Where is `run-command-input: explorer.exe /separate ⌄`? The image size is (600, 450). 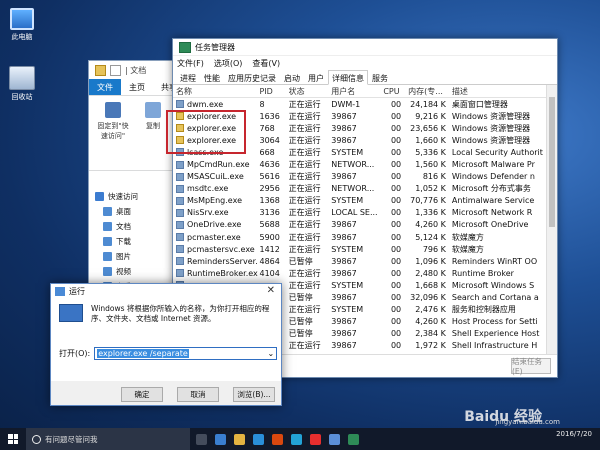
run-command-input: explorer.exe /separate ⌄ is located at coordinates (186, 353).